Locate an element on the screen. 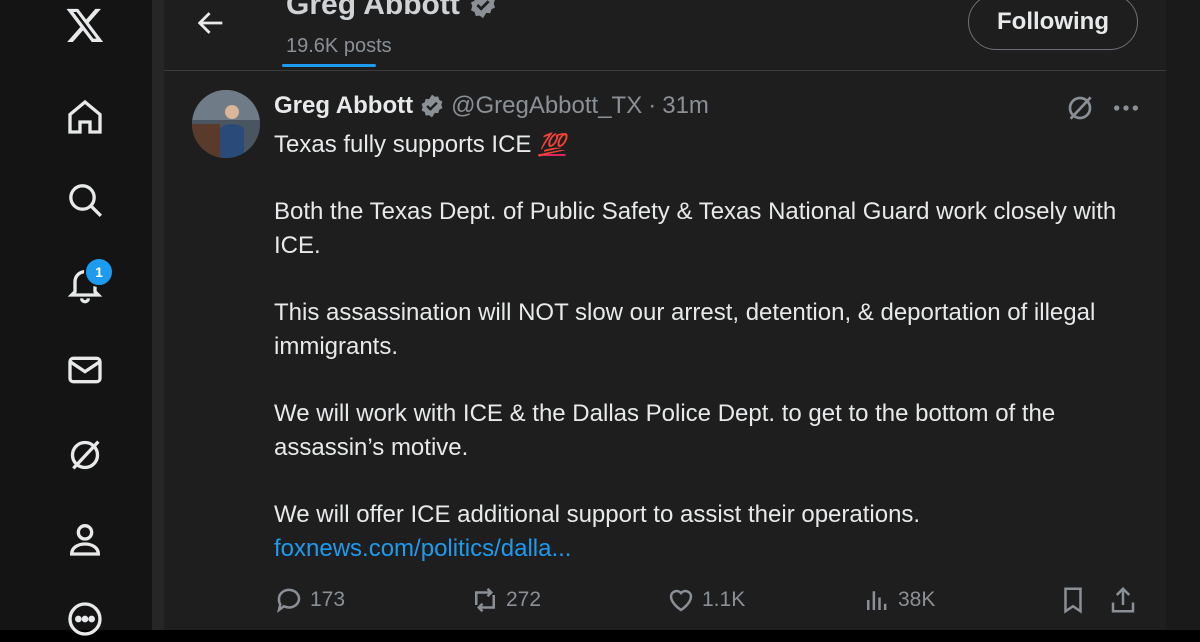 The height and width of the screenshot is (642, 1200). notification-badge: 1 is located at coordinates (99, 272).